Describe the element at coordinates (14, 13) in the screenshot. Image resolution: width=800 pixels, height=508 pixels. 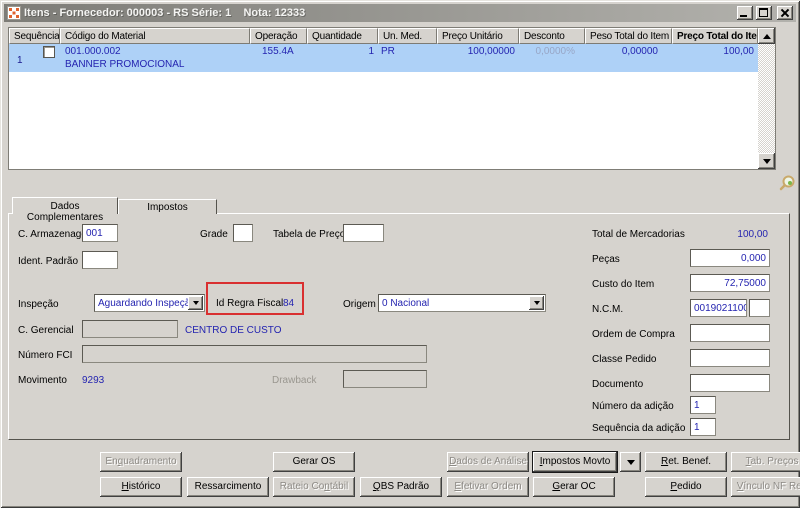
I see `app-icon` at that location.